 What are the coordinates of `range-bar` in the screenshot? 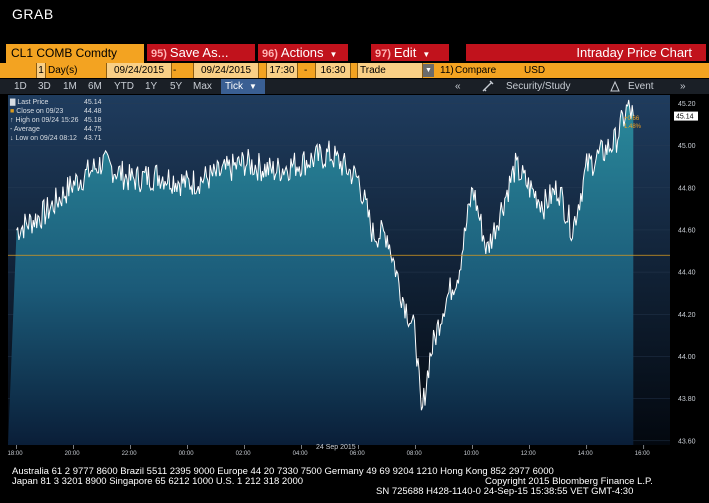 It's located at (354, 86).